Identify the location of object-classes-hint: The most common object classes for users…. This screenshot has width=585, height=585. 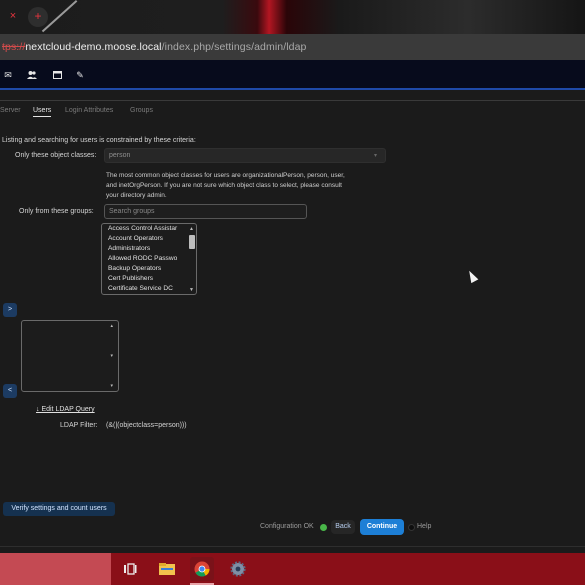
(225, 185).